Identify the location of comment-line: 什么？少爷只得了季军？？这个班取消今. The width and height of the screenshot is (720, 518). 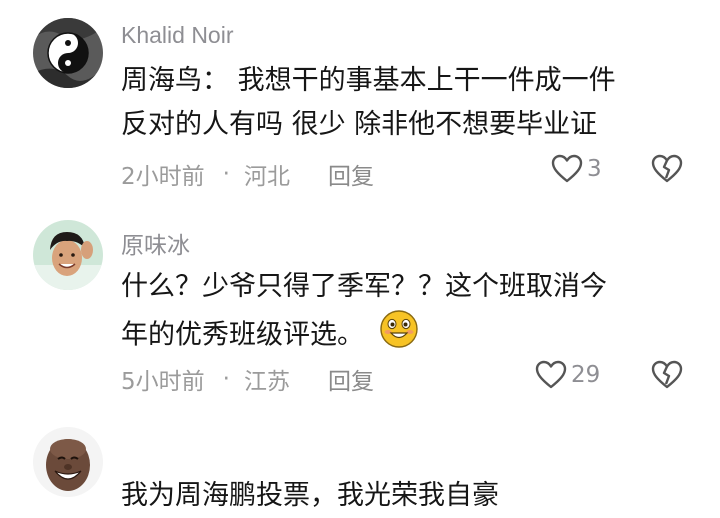
(364, 286).